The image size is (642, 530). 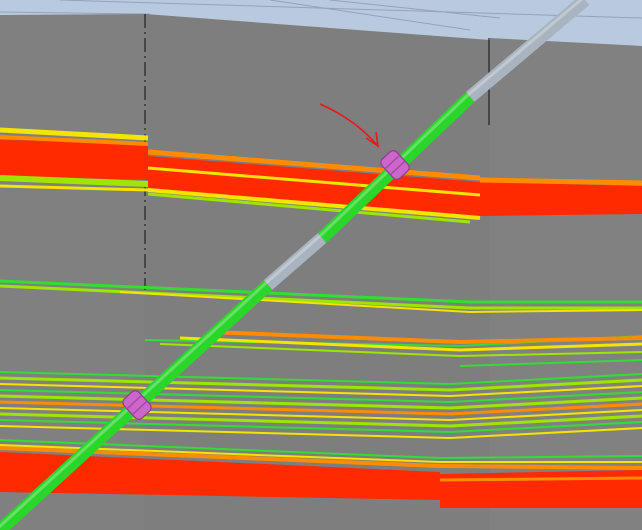 What do you see at coordinates (540, 479) in the screenshot?
I see `horizon-bottom-right-orange` at bounding box center [540, 479].